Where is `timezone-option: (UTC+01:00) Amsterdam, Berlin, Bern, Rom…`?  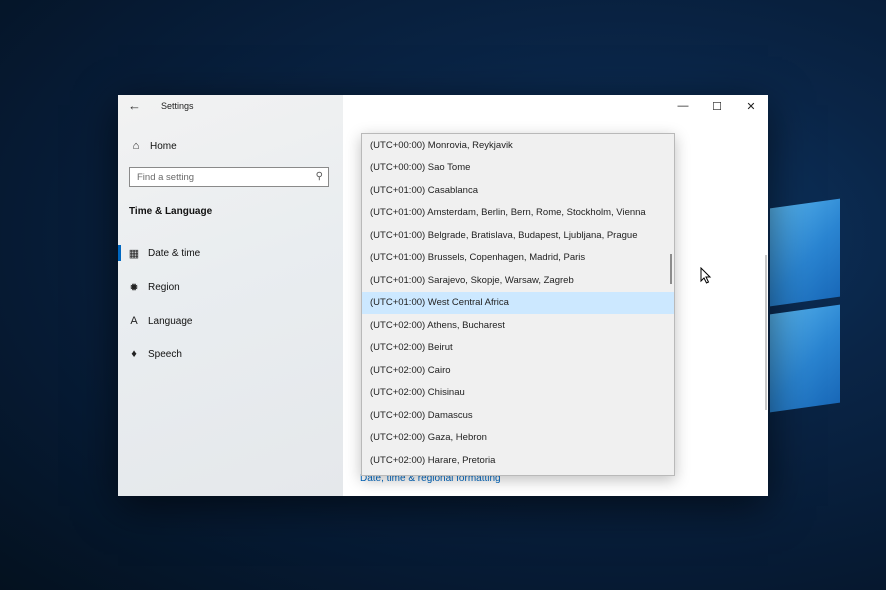 timezone-option: (UTC+01:00) Amsterdam, Berlin, Bern, Rom… is located at coordinates (518, 213).